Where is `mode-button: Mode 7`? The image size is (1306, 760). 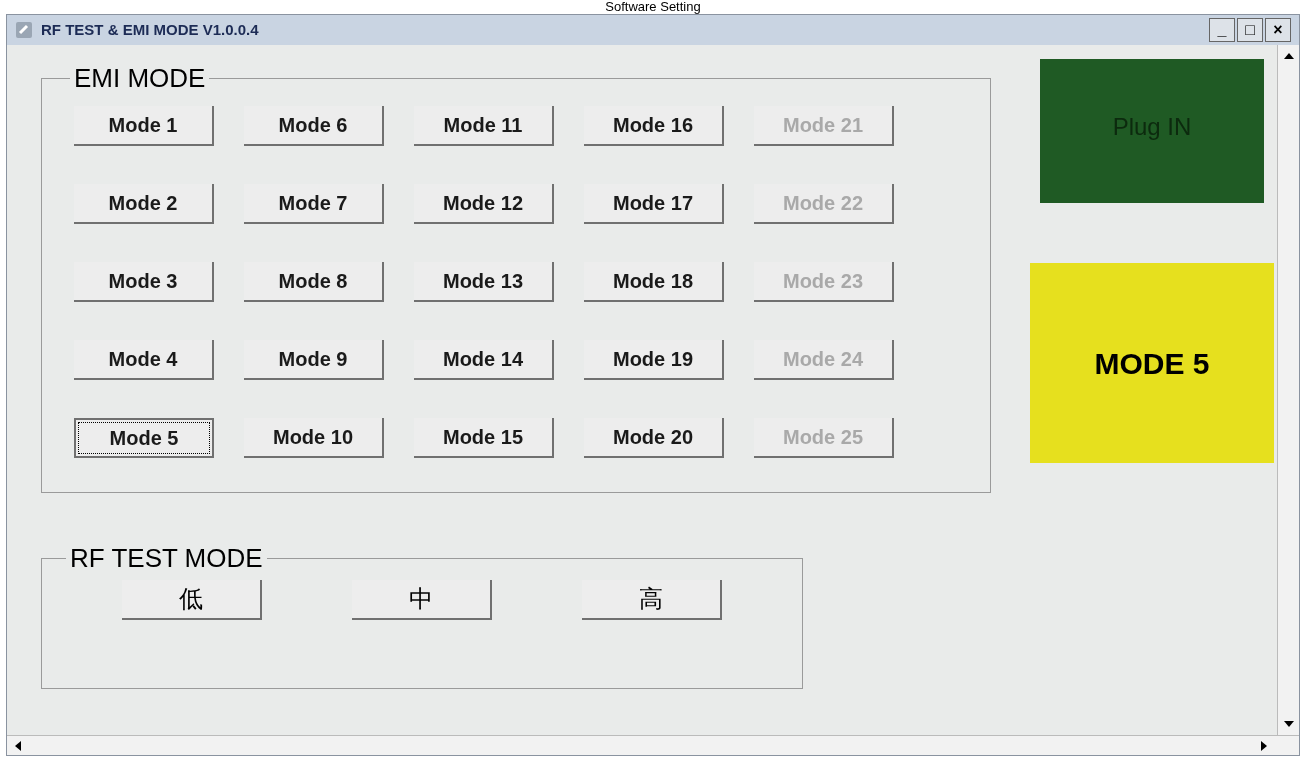
mode-button: Mode 7 is located at coordinates (314, 204).